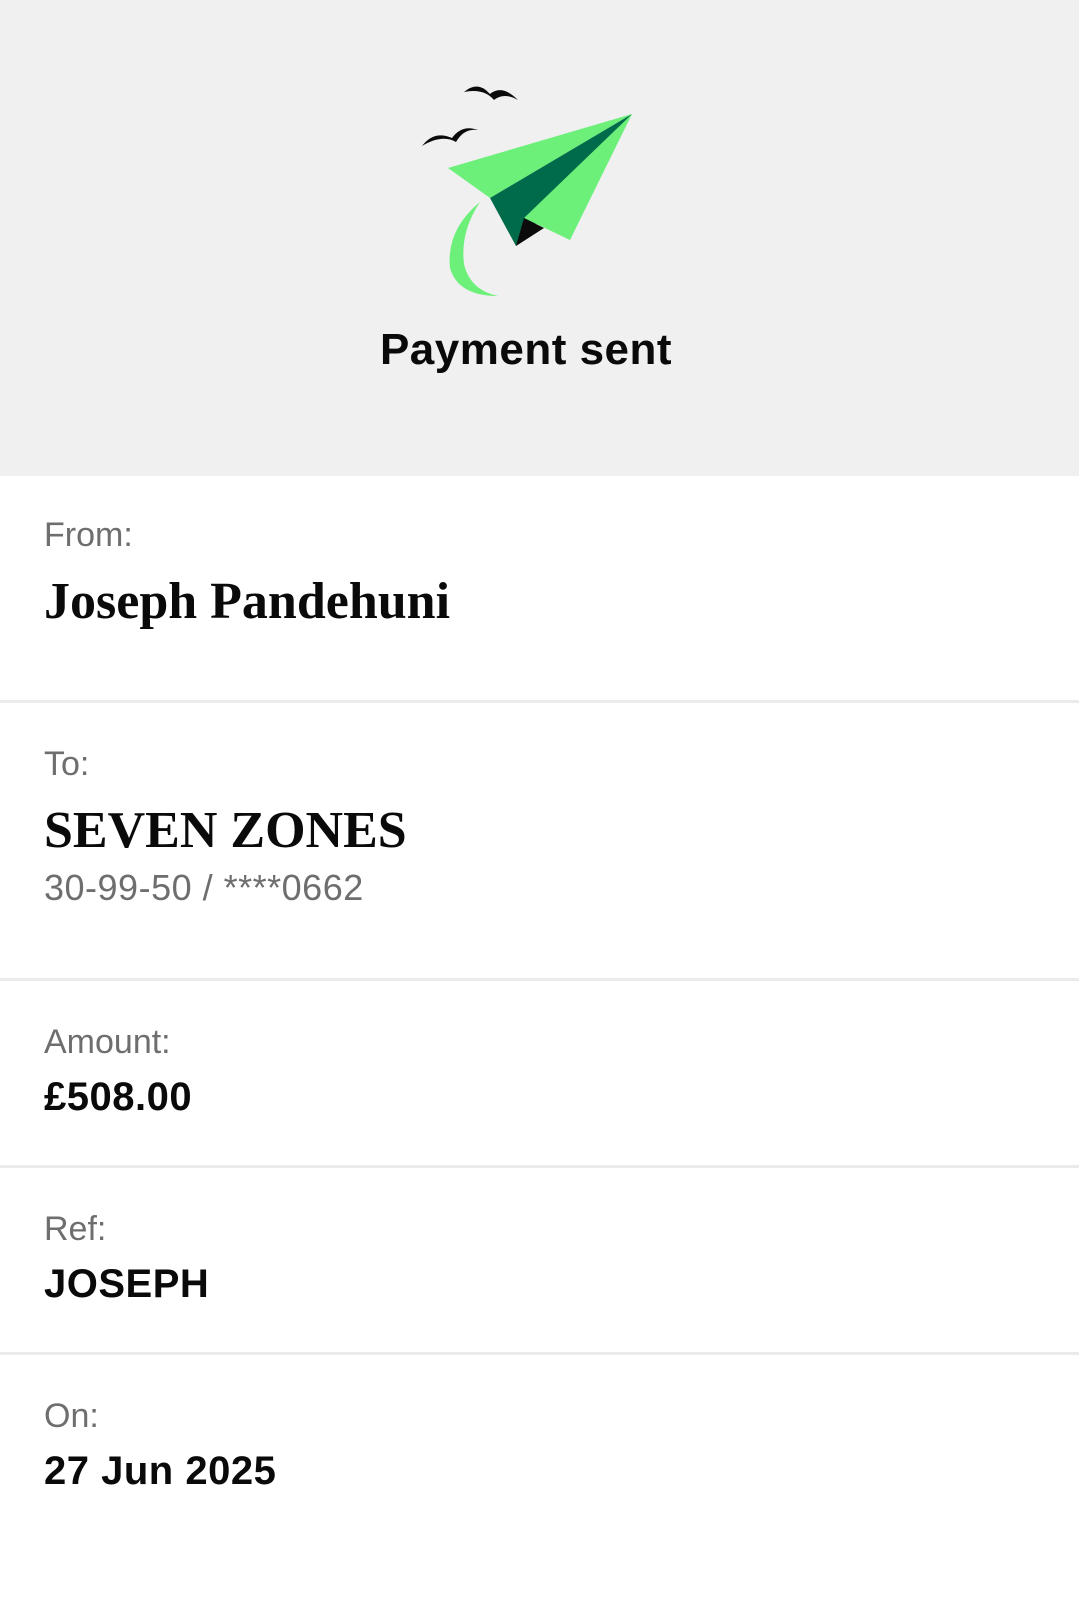 This screenshot has width=1079, height=1600. What do you see at coordinates (160, 1471) in the screenshot?
I see `payment-date: 27 Jun 2025` at bounding box center [160, 1471].